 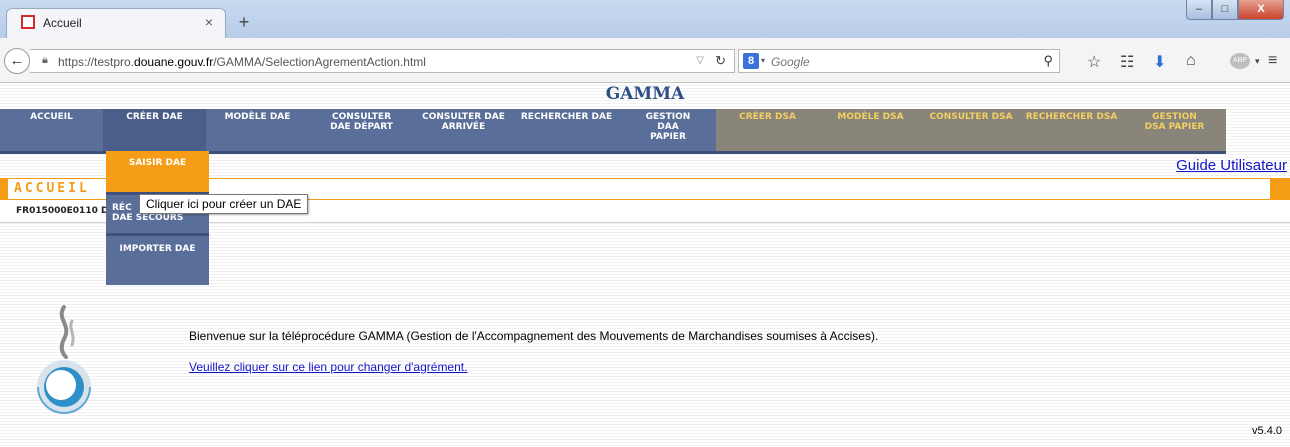 I want to click on menu-item-modele-dae: MODÈLE DAE, so click(x=257, y=130).